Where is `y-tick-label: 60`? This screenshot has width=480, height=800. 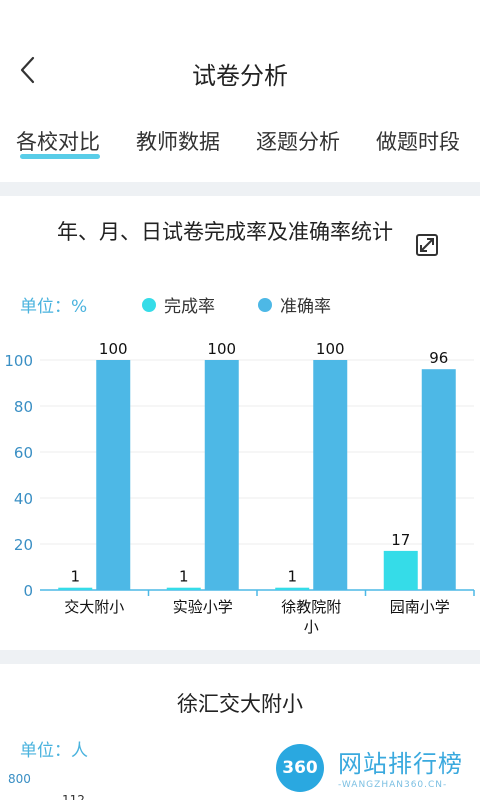
y-tick-label: 60 is located at coordinates (23, 453).